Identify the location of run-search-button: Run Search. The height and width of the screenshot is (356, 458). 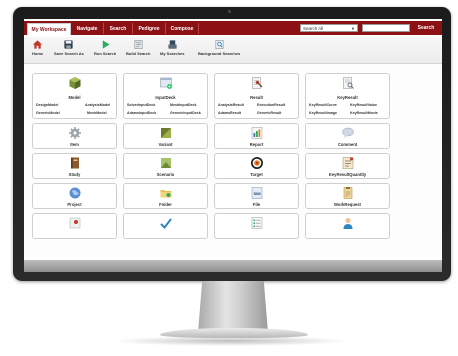
(105, 47).